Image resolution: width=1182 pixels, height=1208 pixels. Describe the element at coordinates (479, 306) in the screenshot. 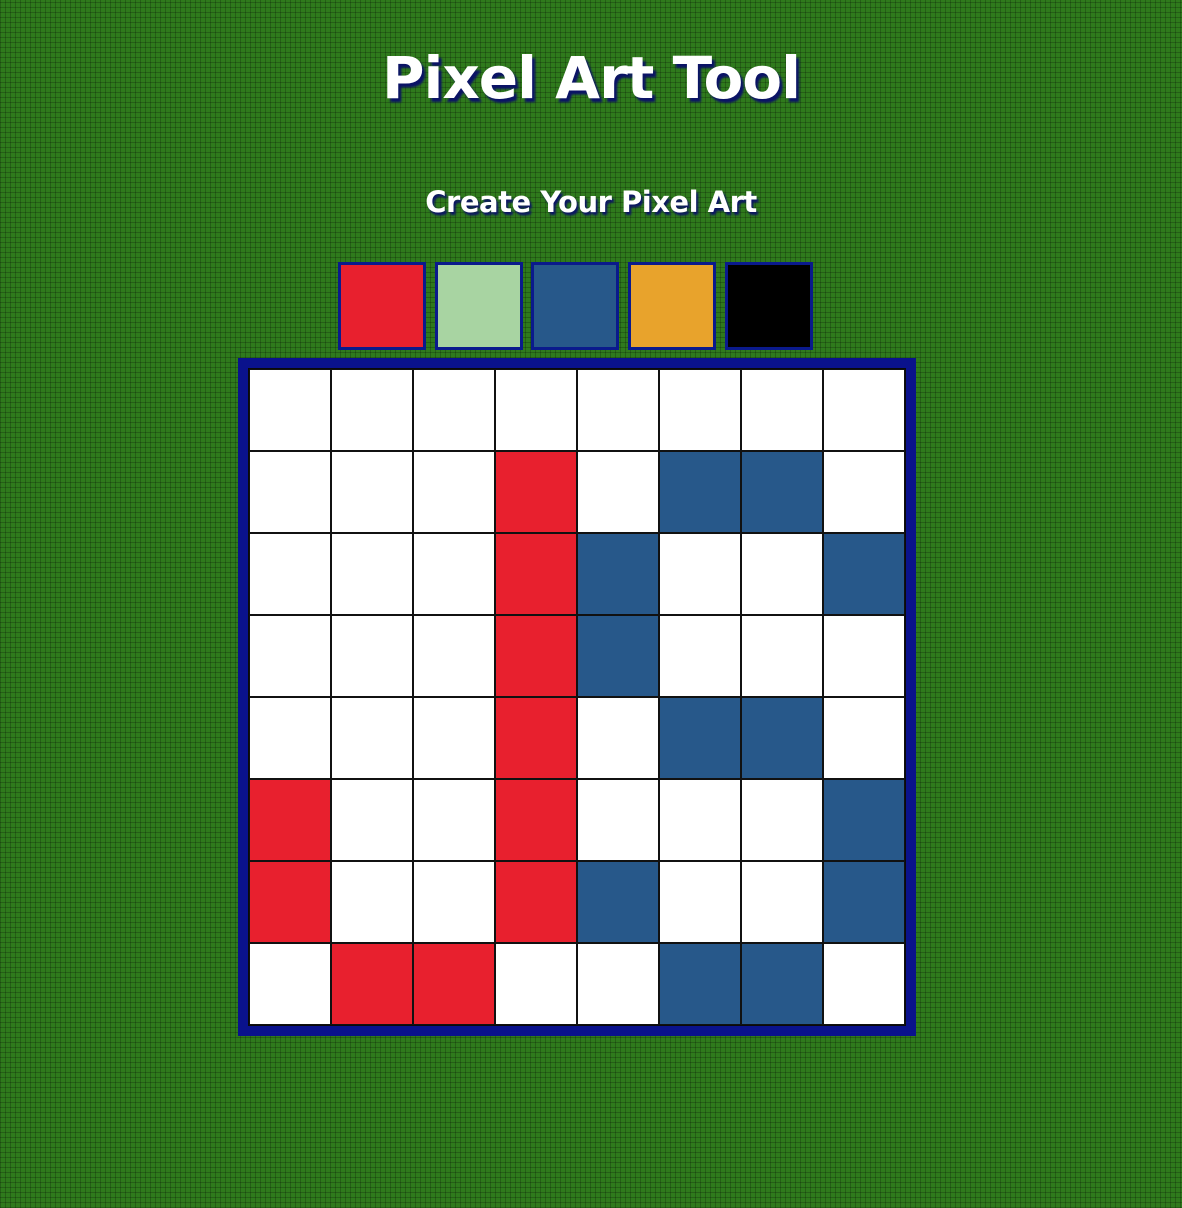

I see `palette-swatch-light-green` at that location.